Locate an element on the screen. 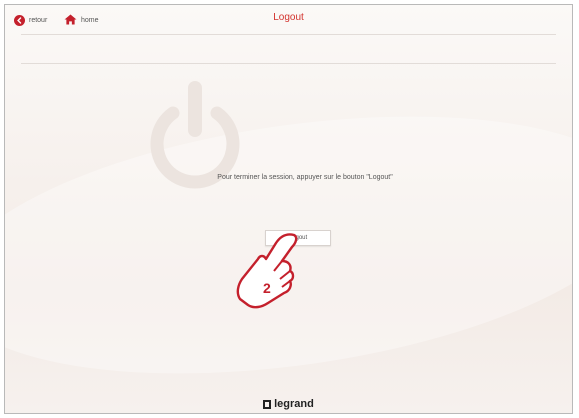 Image resolution: width=579 pixels, height=418 pixels. section-divider is located at coordinates (288, 63).